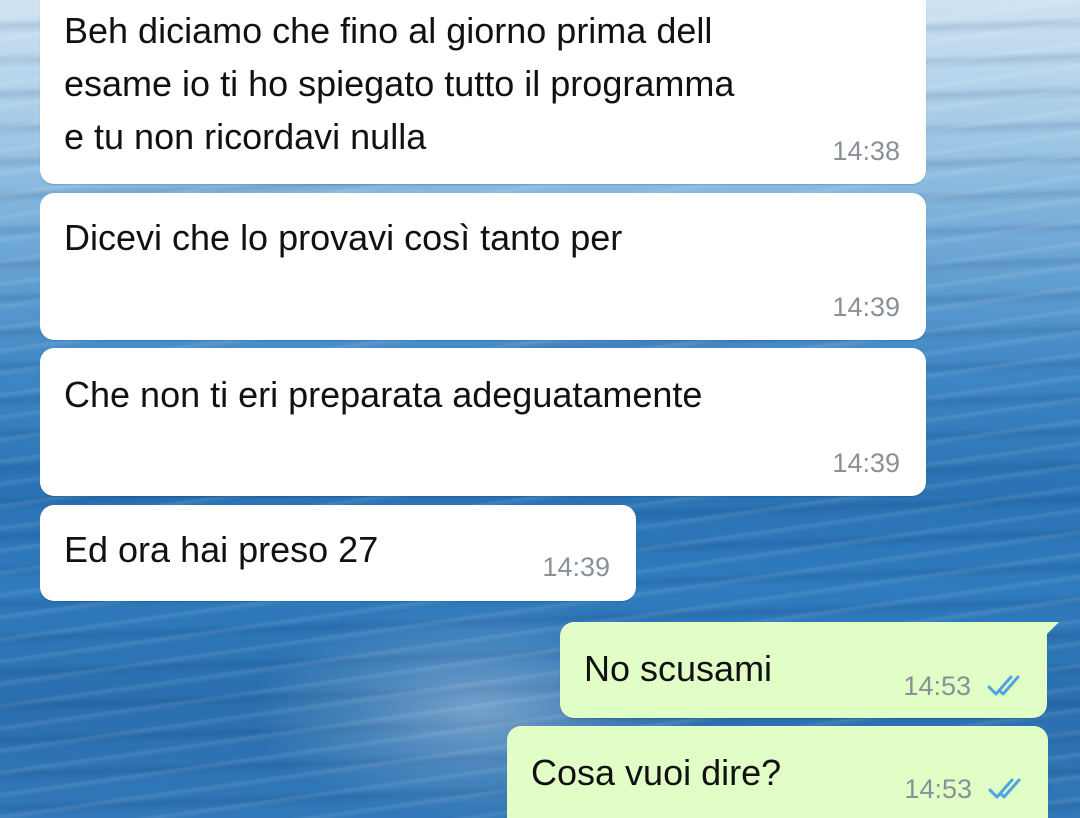 The height and width of the screenshot is (818, 1080). I want to click on message-bubble-outgoing: No scusami 14:53, so click(809, 670).